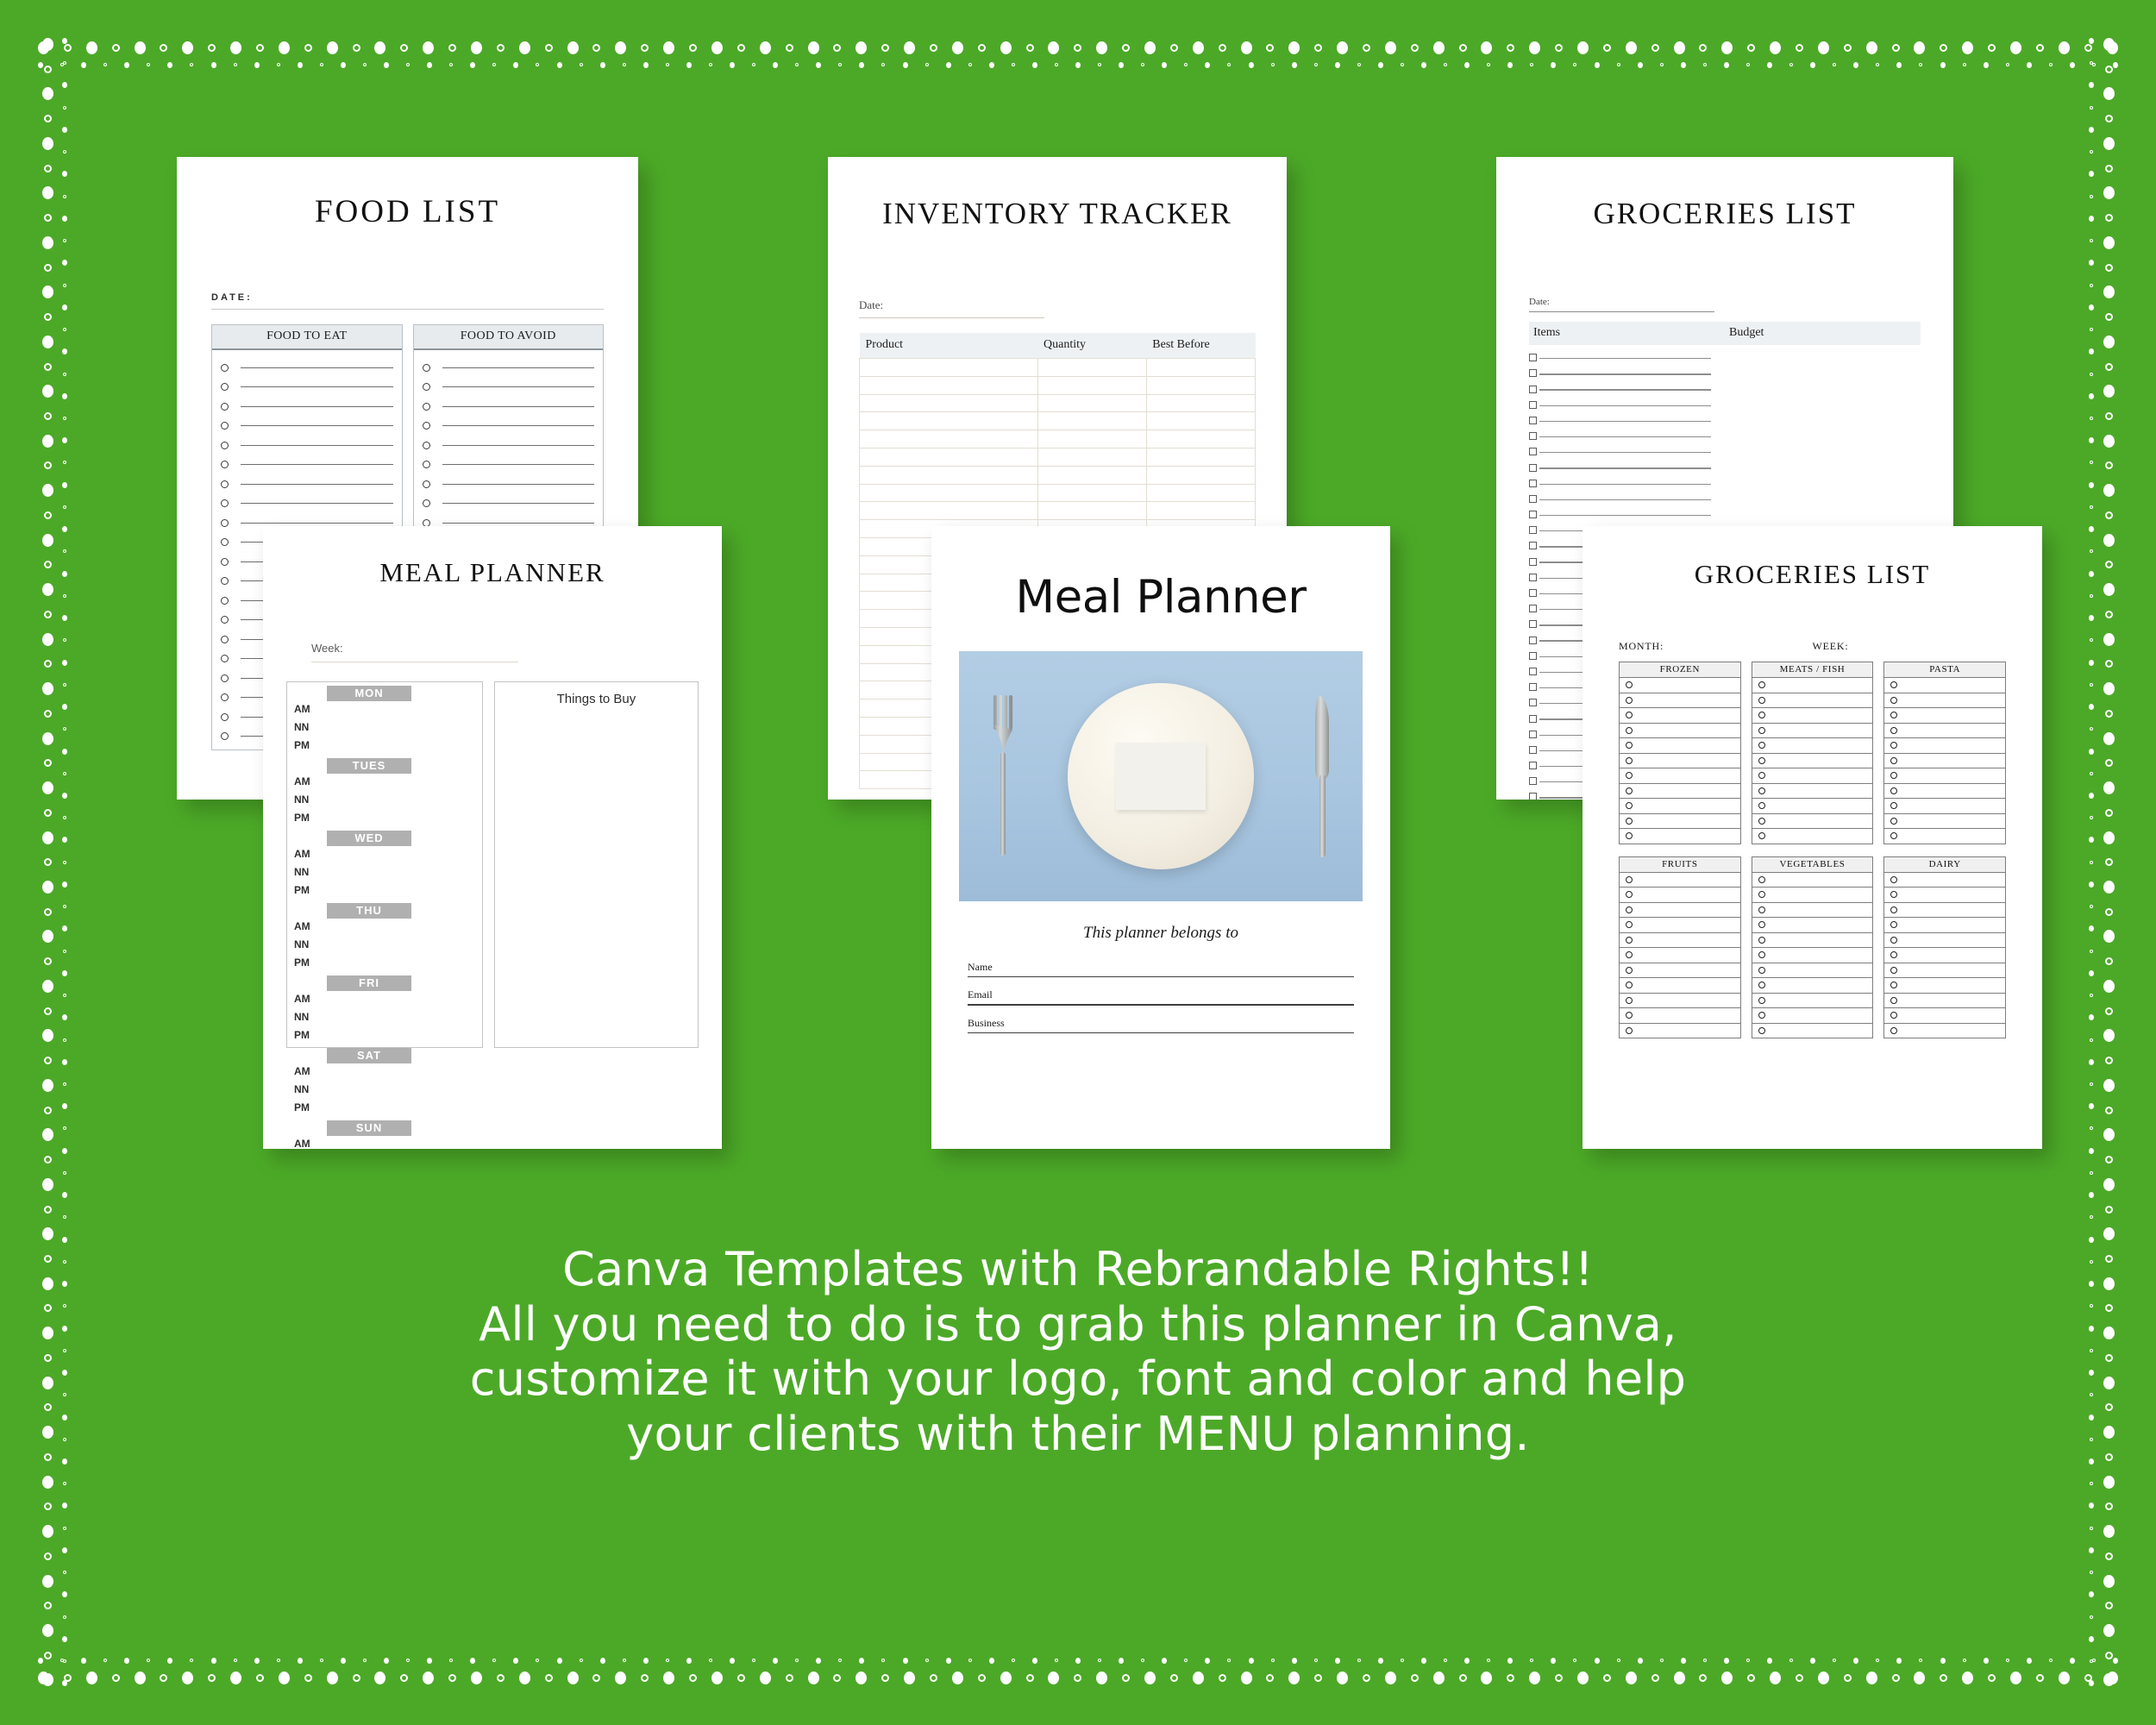  Describe the element at coordinates (369, 693) in the screenshot. I see `day-chip-mon: MON` at that location.